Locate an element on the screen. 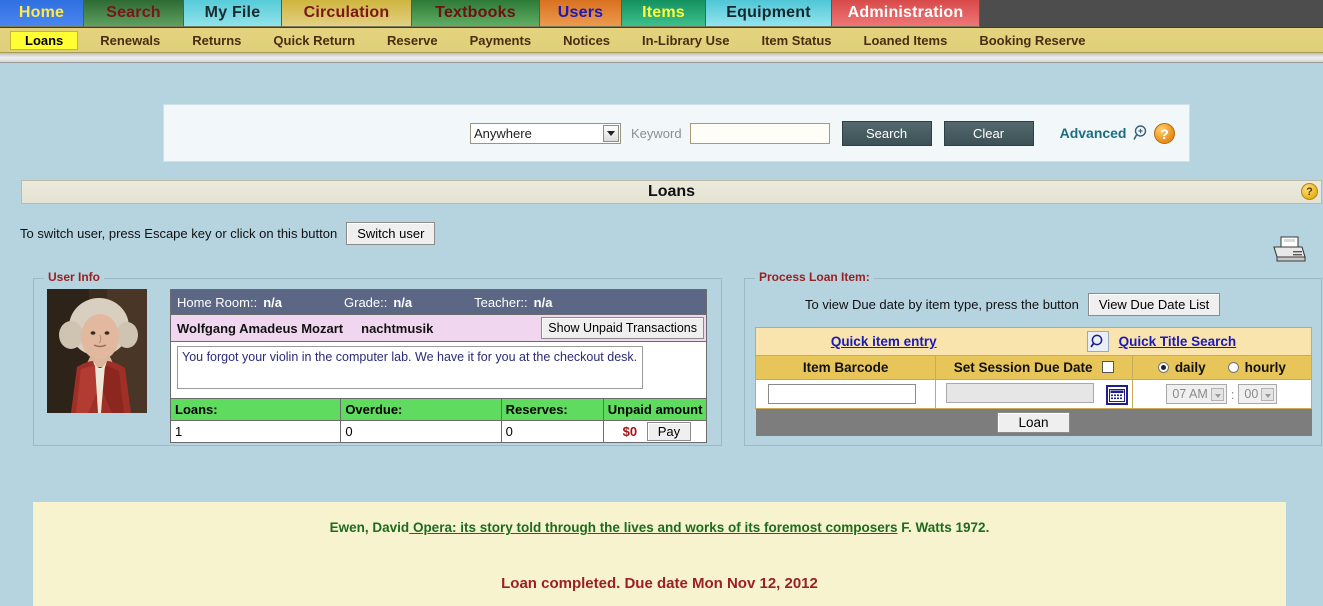 This screenshot has width=1323, height=606. page-title: Loans is located at coordinates (671, 191).